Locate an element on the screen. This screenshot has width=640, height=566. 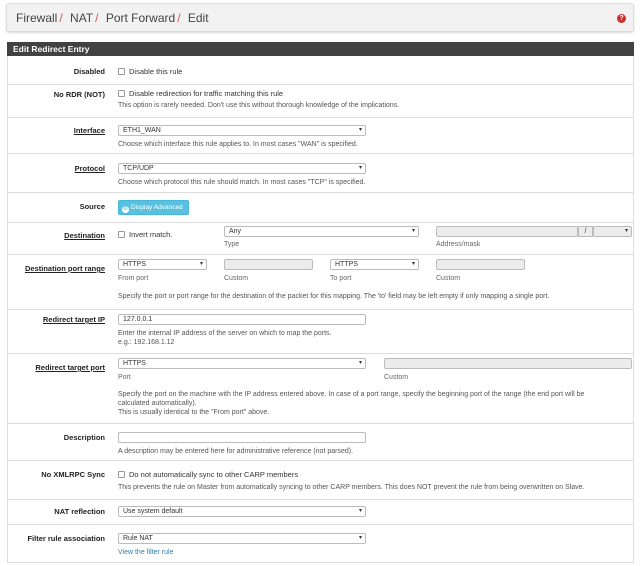
to-port-value: HTTPS is located at coordinates (346, 264).